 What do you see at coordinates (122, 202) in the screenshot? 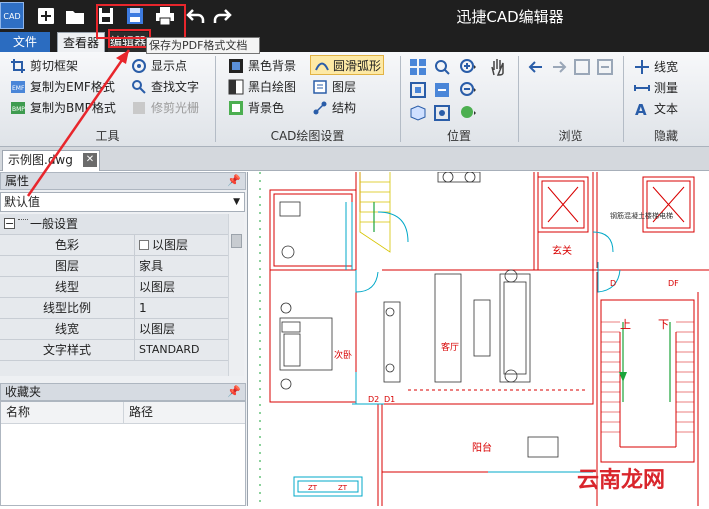
I see `properties-combo: 默认值 ▼` at bounding box center [122, 202].